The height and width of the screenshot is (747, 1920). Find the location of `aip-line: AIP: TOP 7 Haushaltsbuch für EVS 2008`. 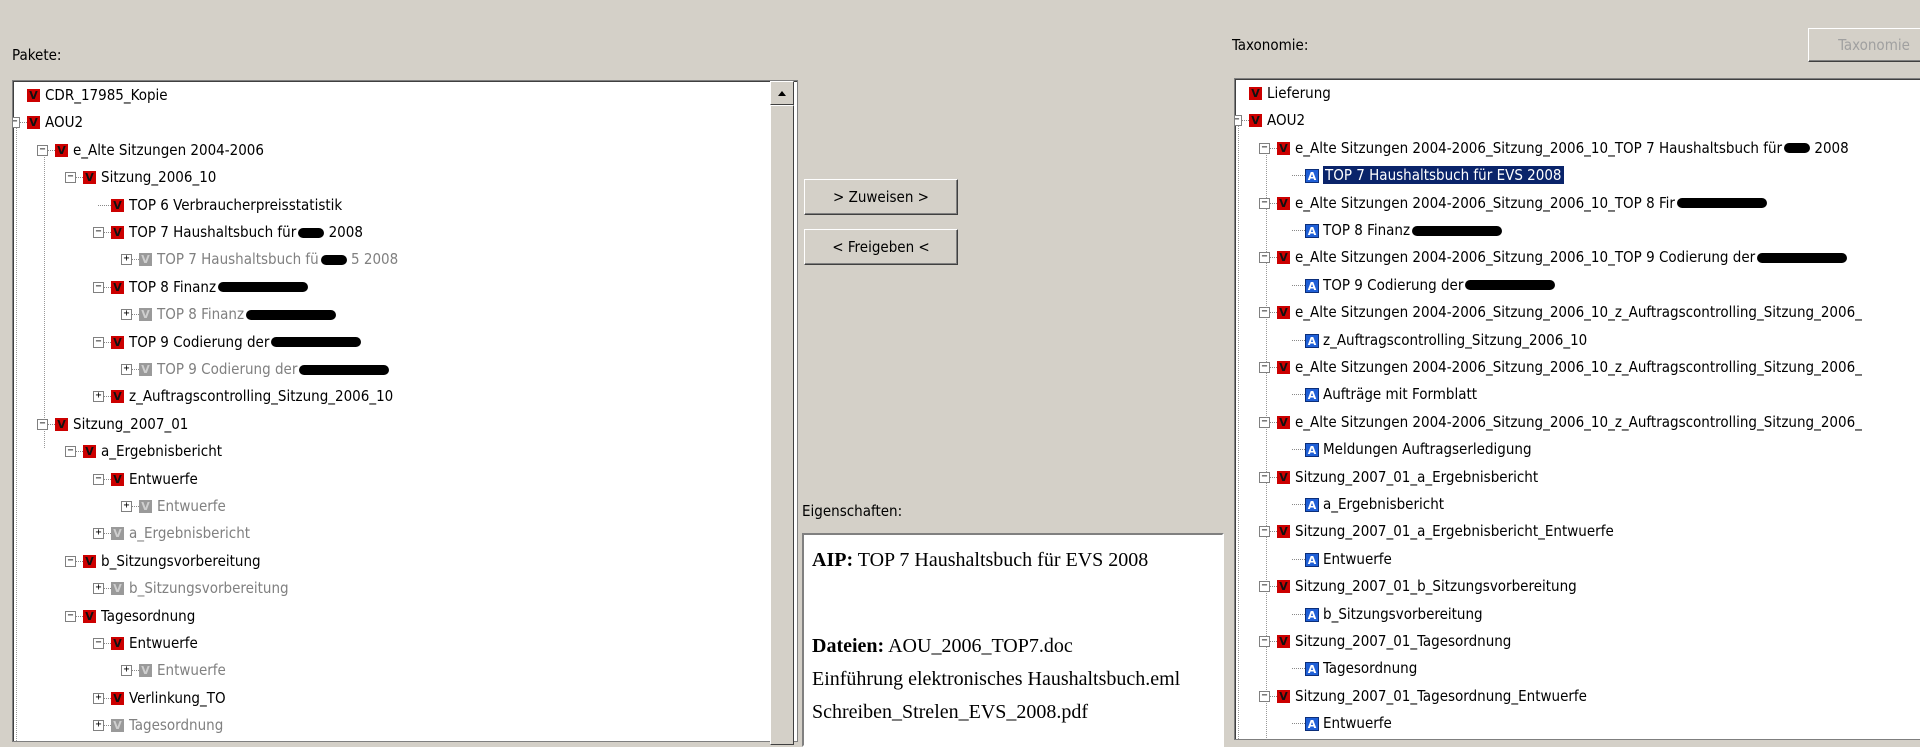

aip-line: AIP: TOP 7 Haushaltsbuch für EVS 2008 is located at coordinates (980, 560).